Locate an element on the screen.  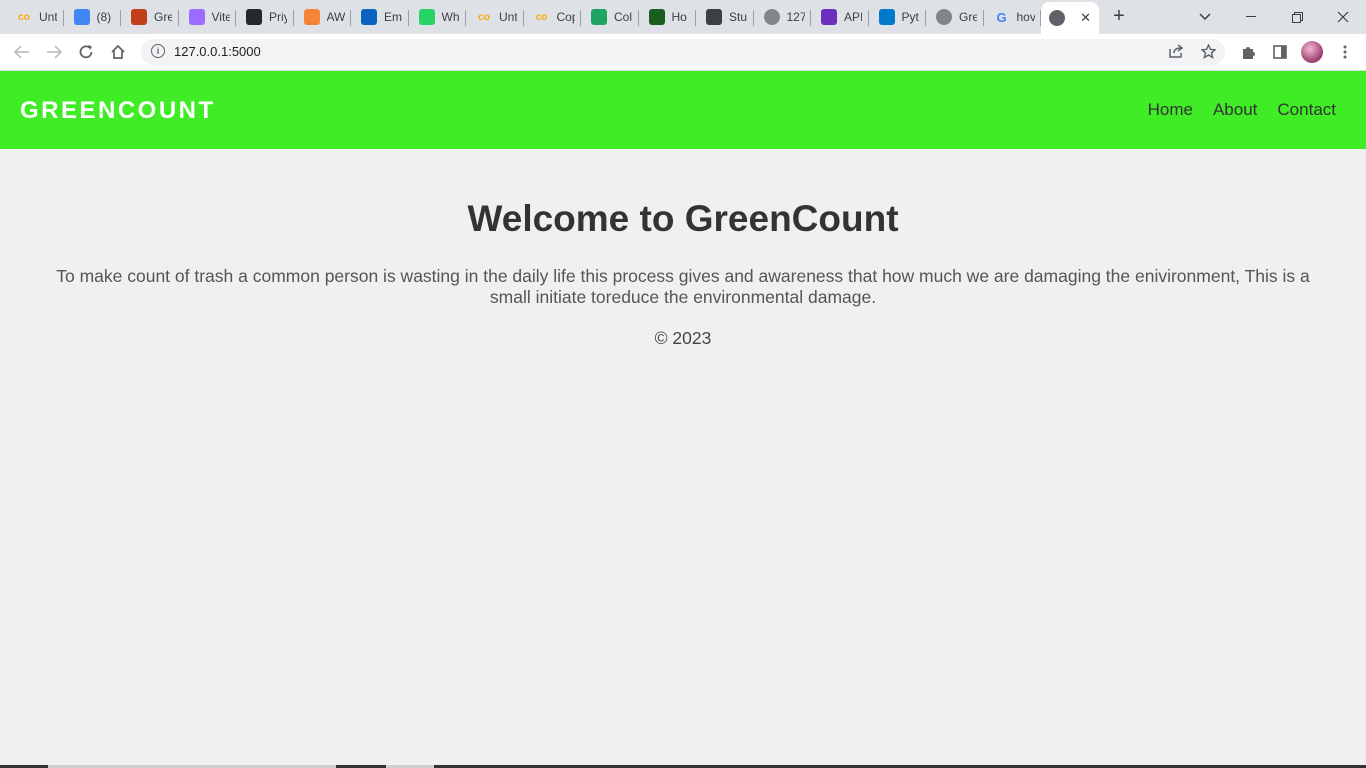
api-icon is located at coordinates (829, 17).